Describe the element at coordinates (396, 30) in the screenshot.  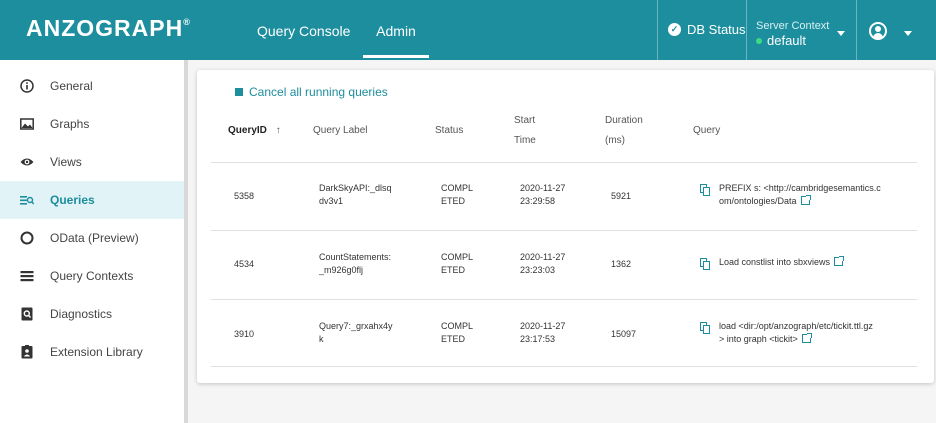
I see `tab-admin: Admin` at that location.